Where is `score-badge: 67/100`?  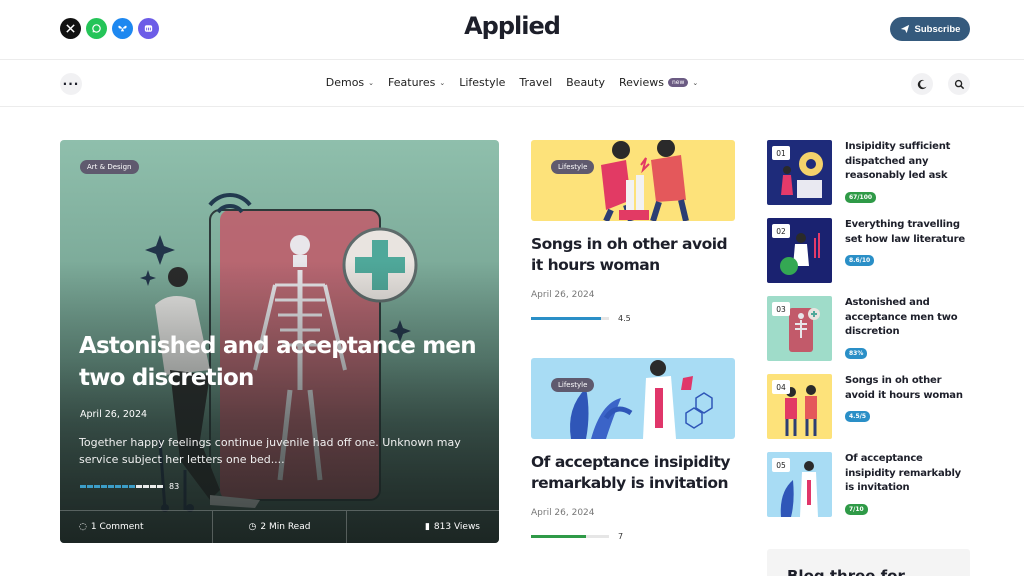
score-badge: 67/100 is located at coordinates (861, 197).